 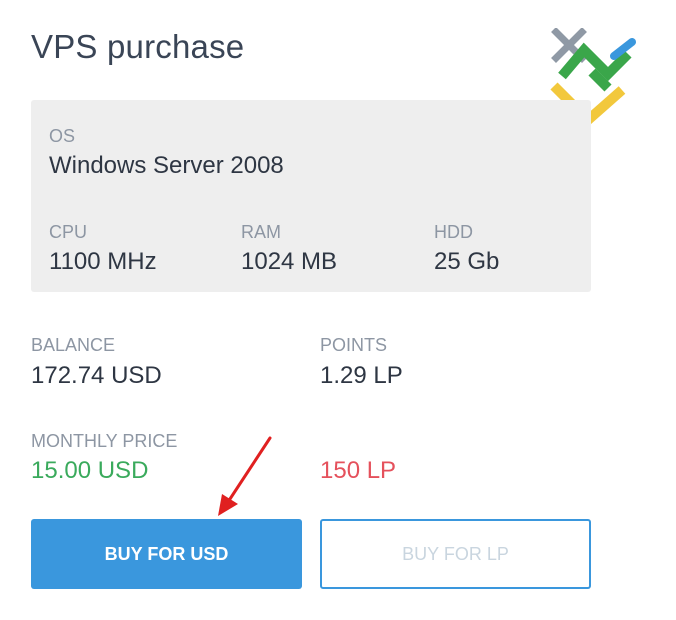 What do you see at coordinates (96, 375) in the screenshot?
I see `balance-value: 172.74 USD` at bounding box center [96, 375].